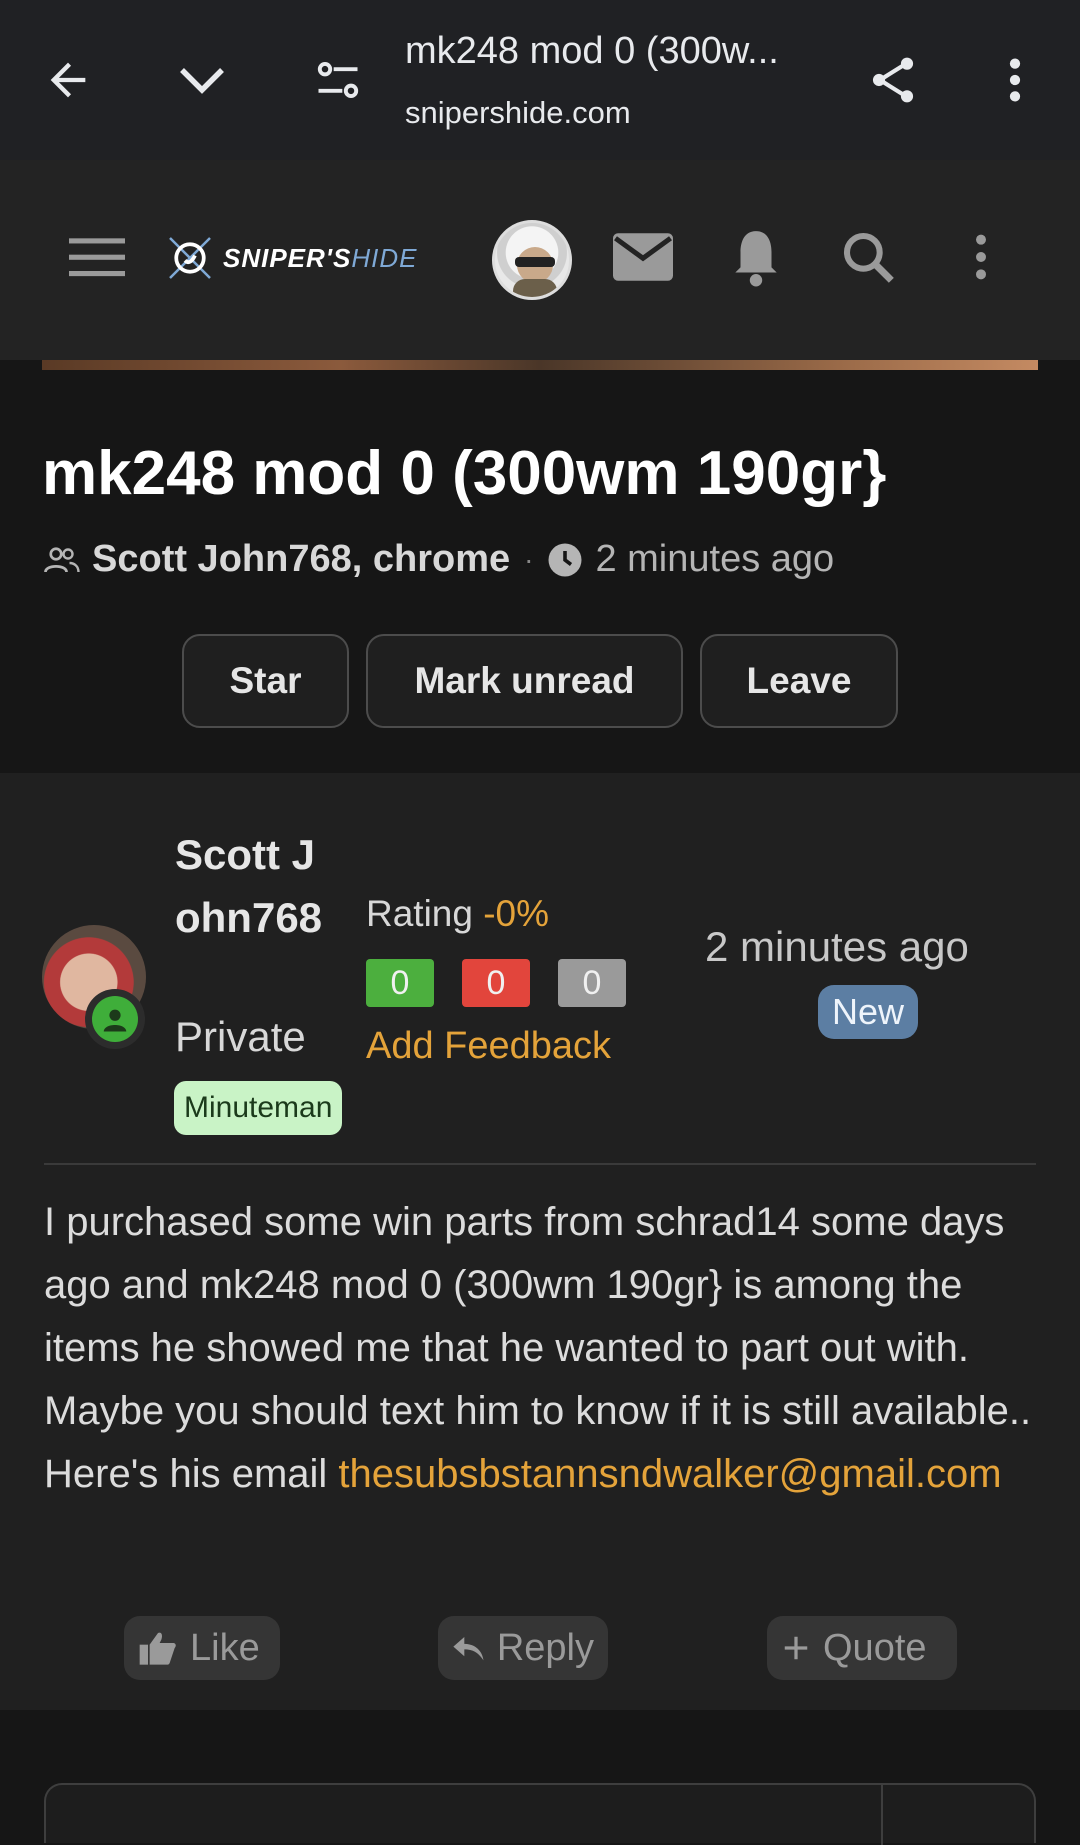 The width and height of the screenshot is (1080, 1845). I want to click on back-arrow-icon, so click(68, 80).